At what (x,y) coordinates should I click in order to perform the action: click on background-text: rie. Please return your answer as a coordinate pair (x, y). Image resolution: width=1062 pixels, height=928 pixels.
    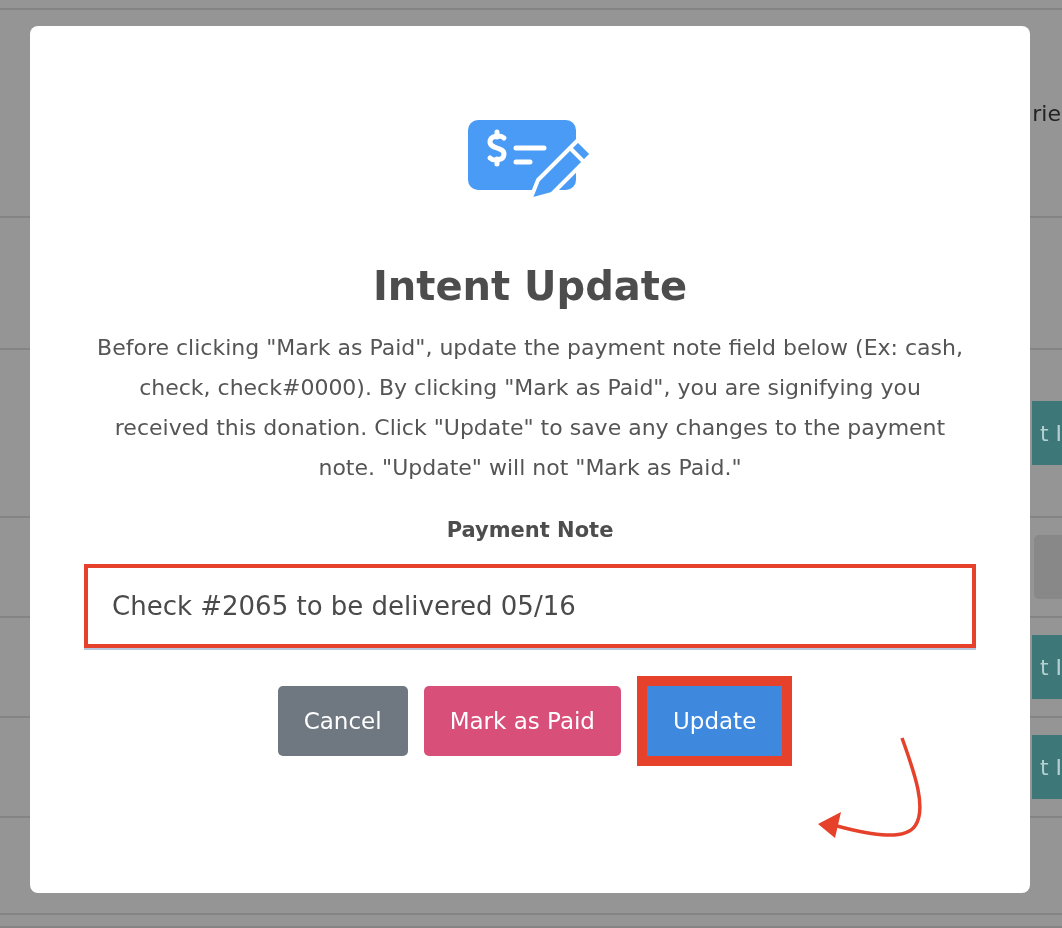
    Looking at the image, I should click on (1046, 113).